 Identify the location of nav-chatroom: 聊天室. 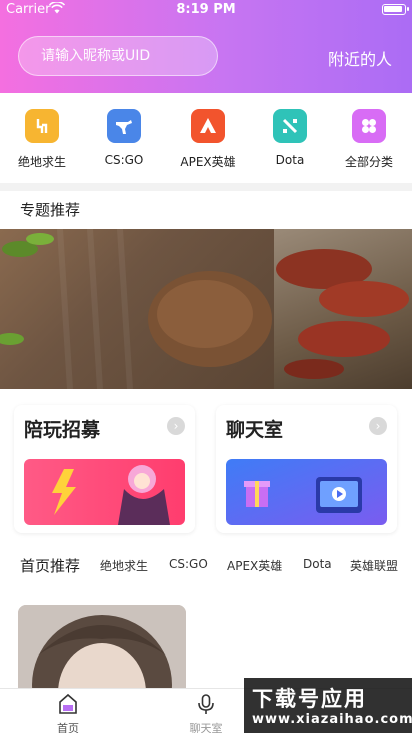
(206, 713).